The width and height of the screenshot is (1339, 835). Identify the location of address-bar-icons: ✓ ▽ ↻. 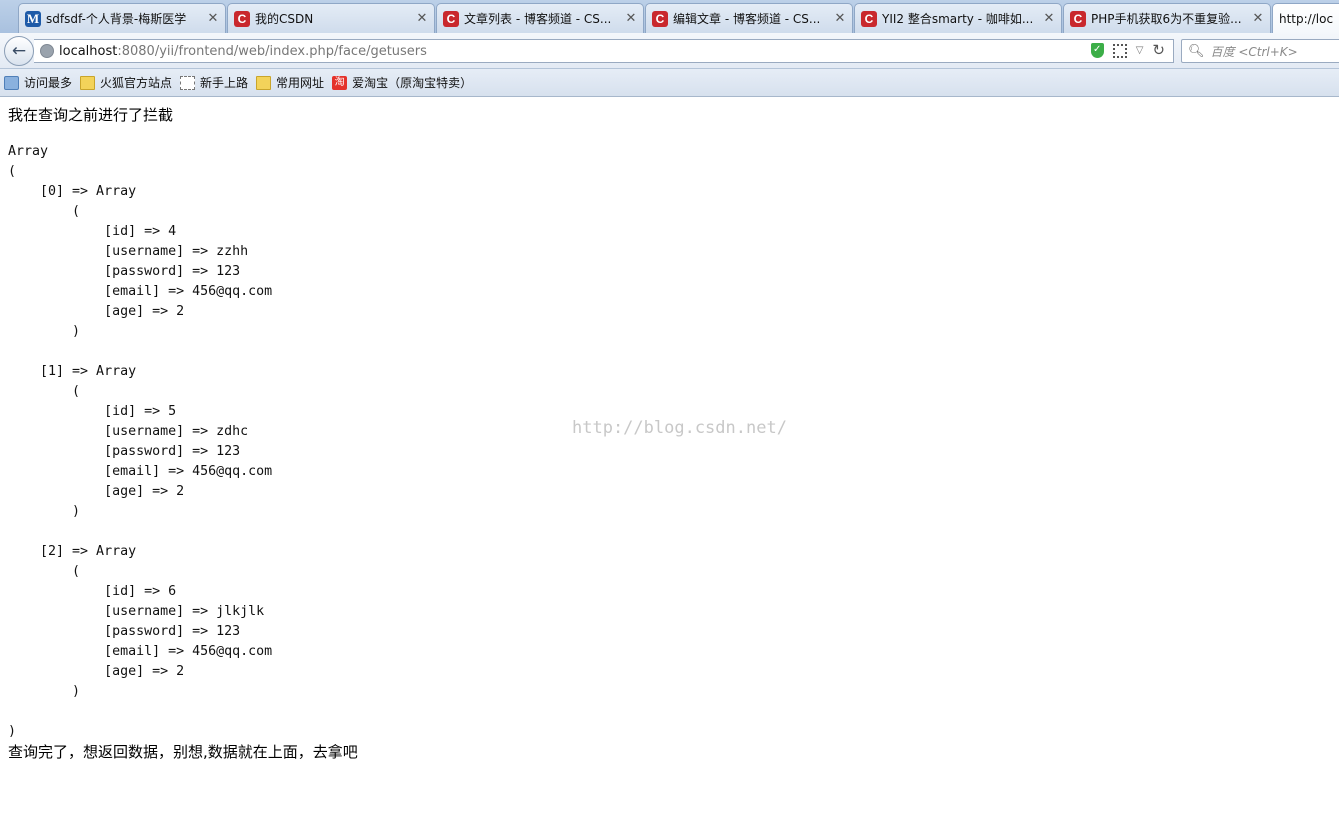
(1127, 50).